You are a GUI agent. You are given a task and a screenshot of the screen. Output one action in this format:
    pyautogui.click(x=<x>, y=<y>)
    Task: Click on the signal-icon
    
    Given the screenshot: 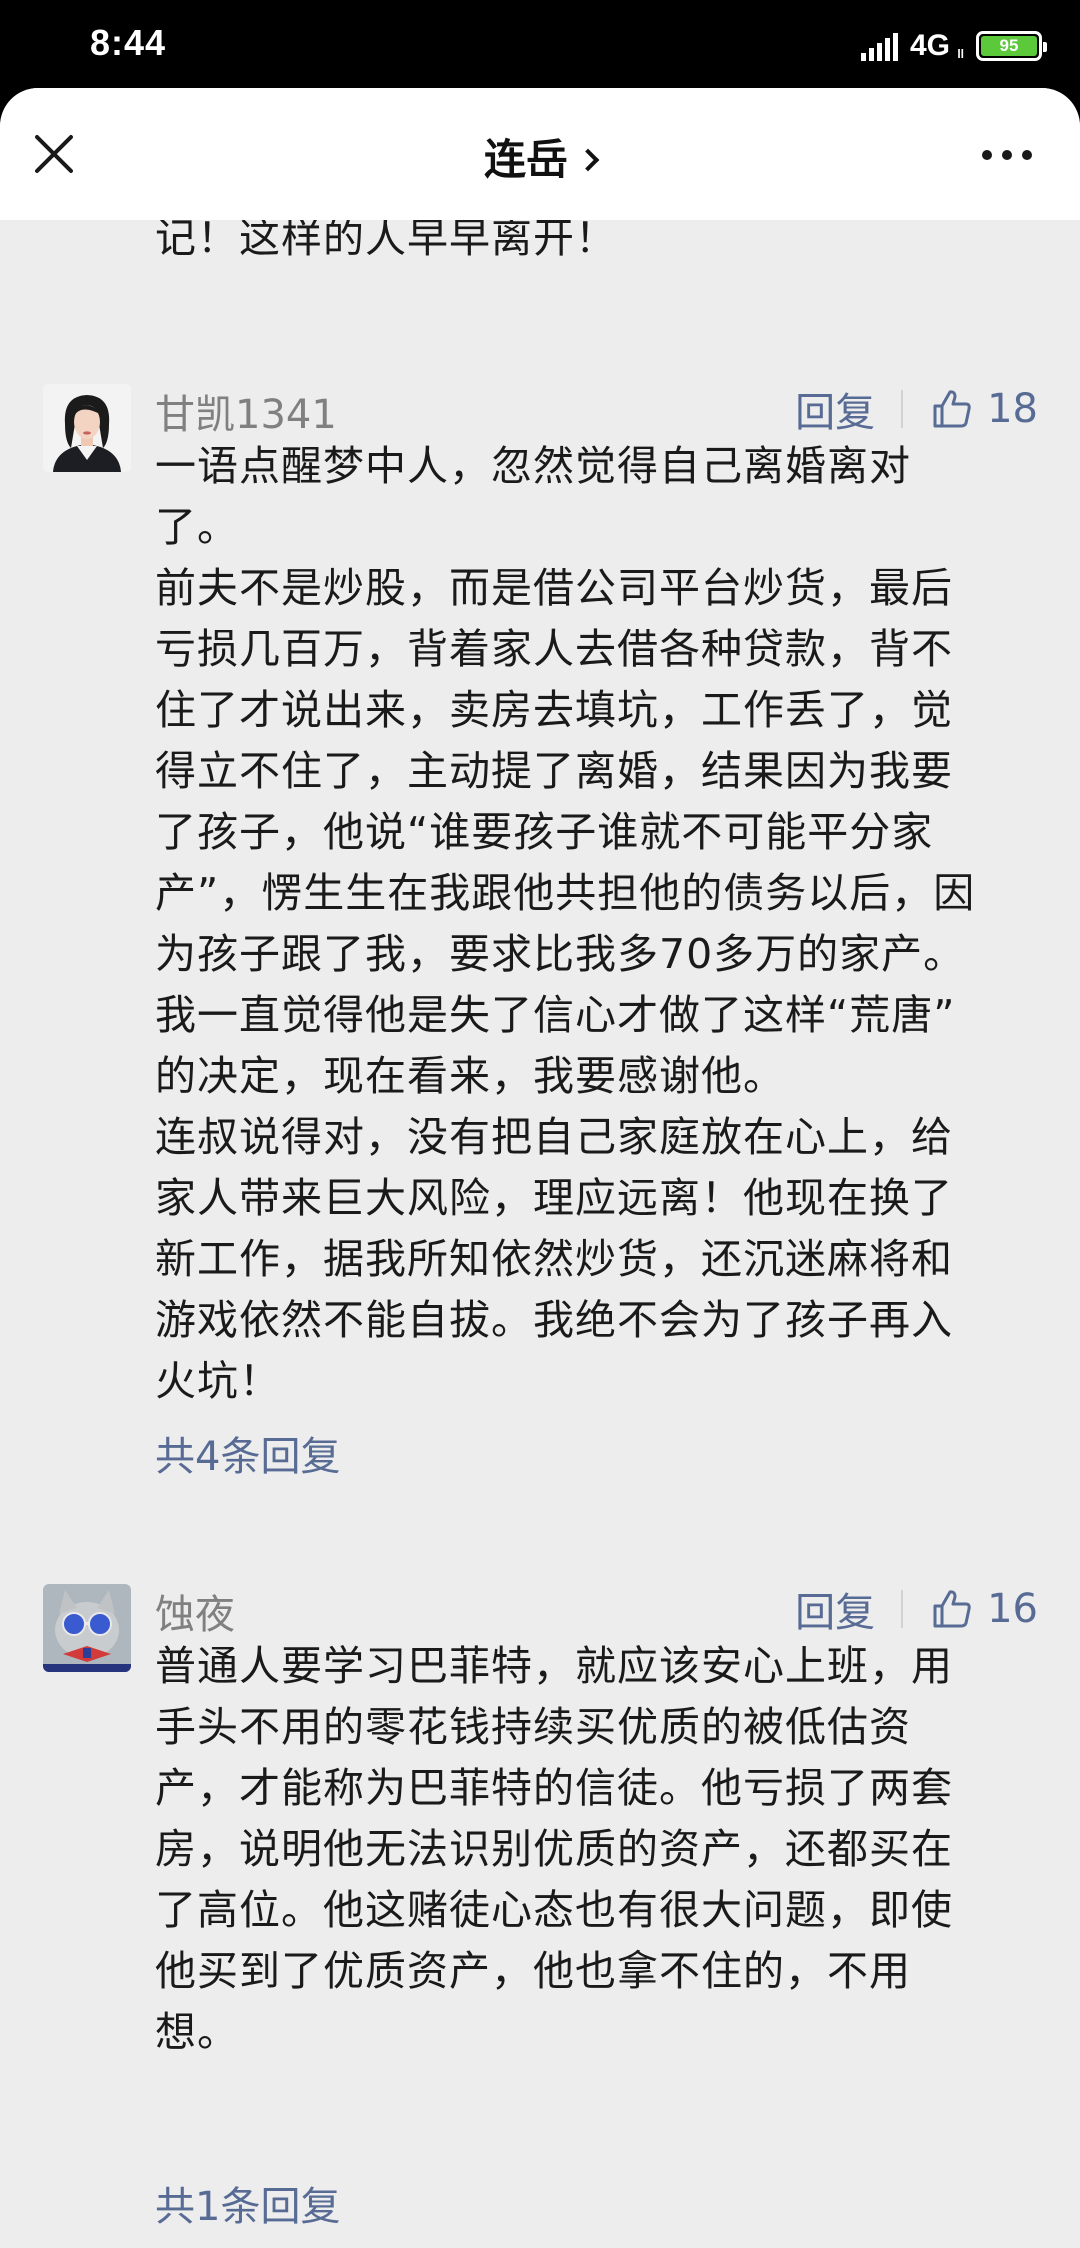 What is the action you would take?
    pyautogui.click(x=879, y=46)
    